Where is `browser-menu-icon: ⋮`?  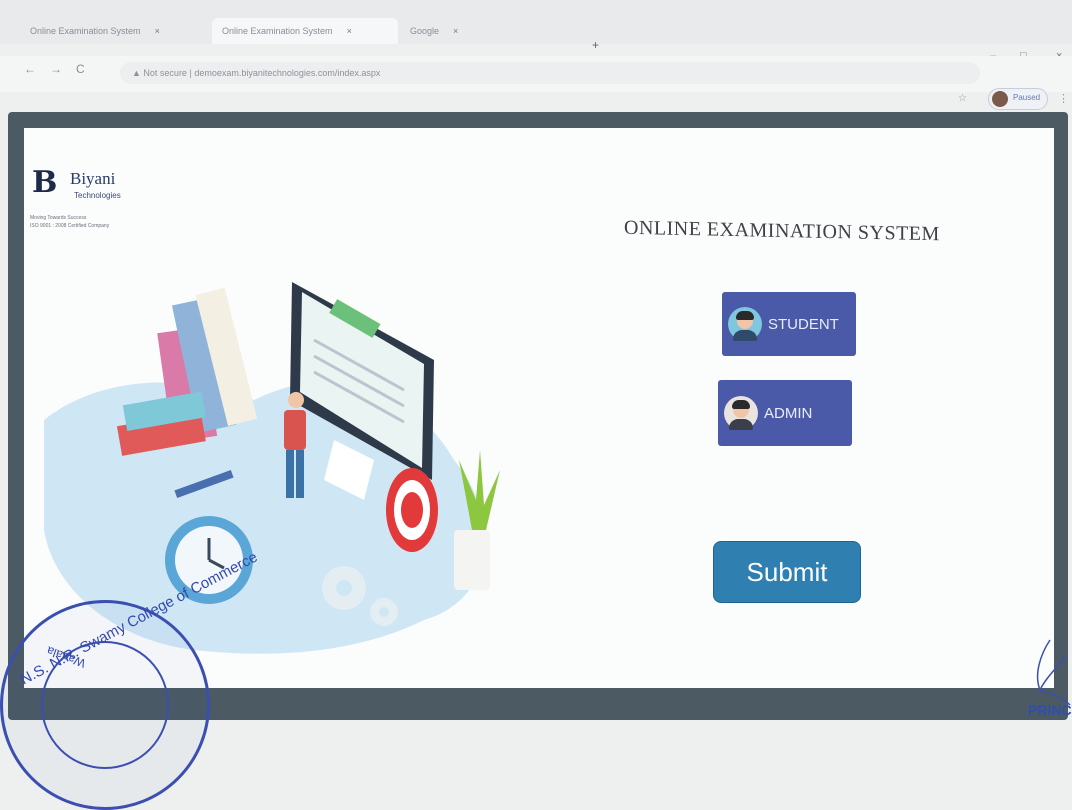 browser-menu-icon: ⋮ is located at coordinates (1063, 98).